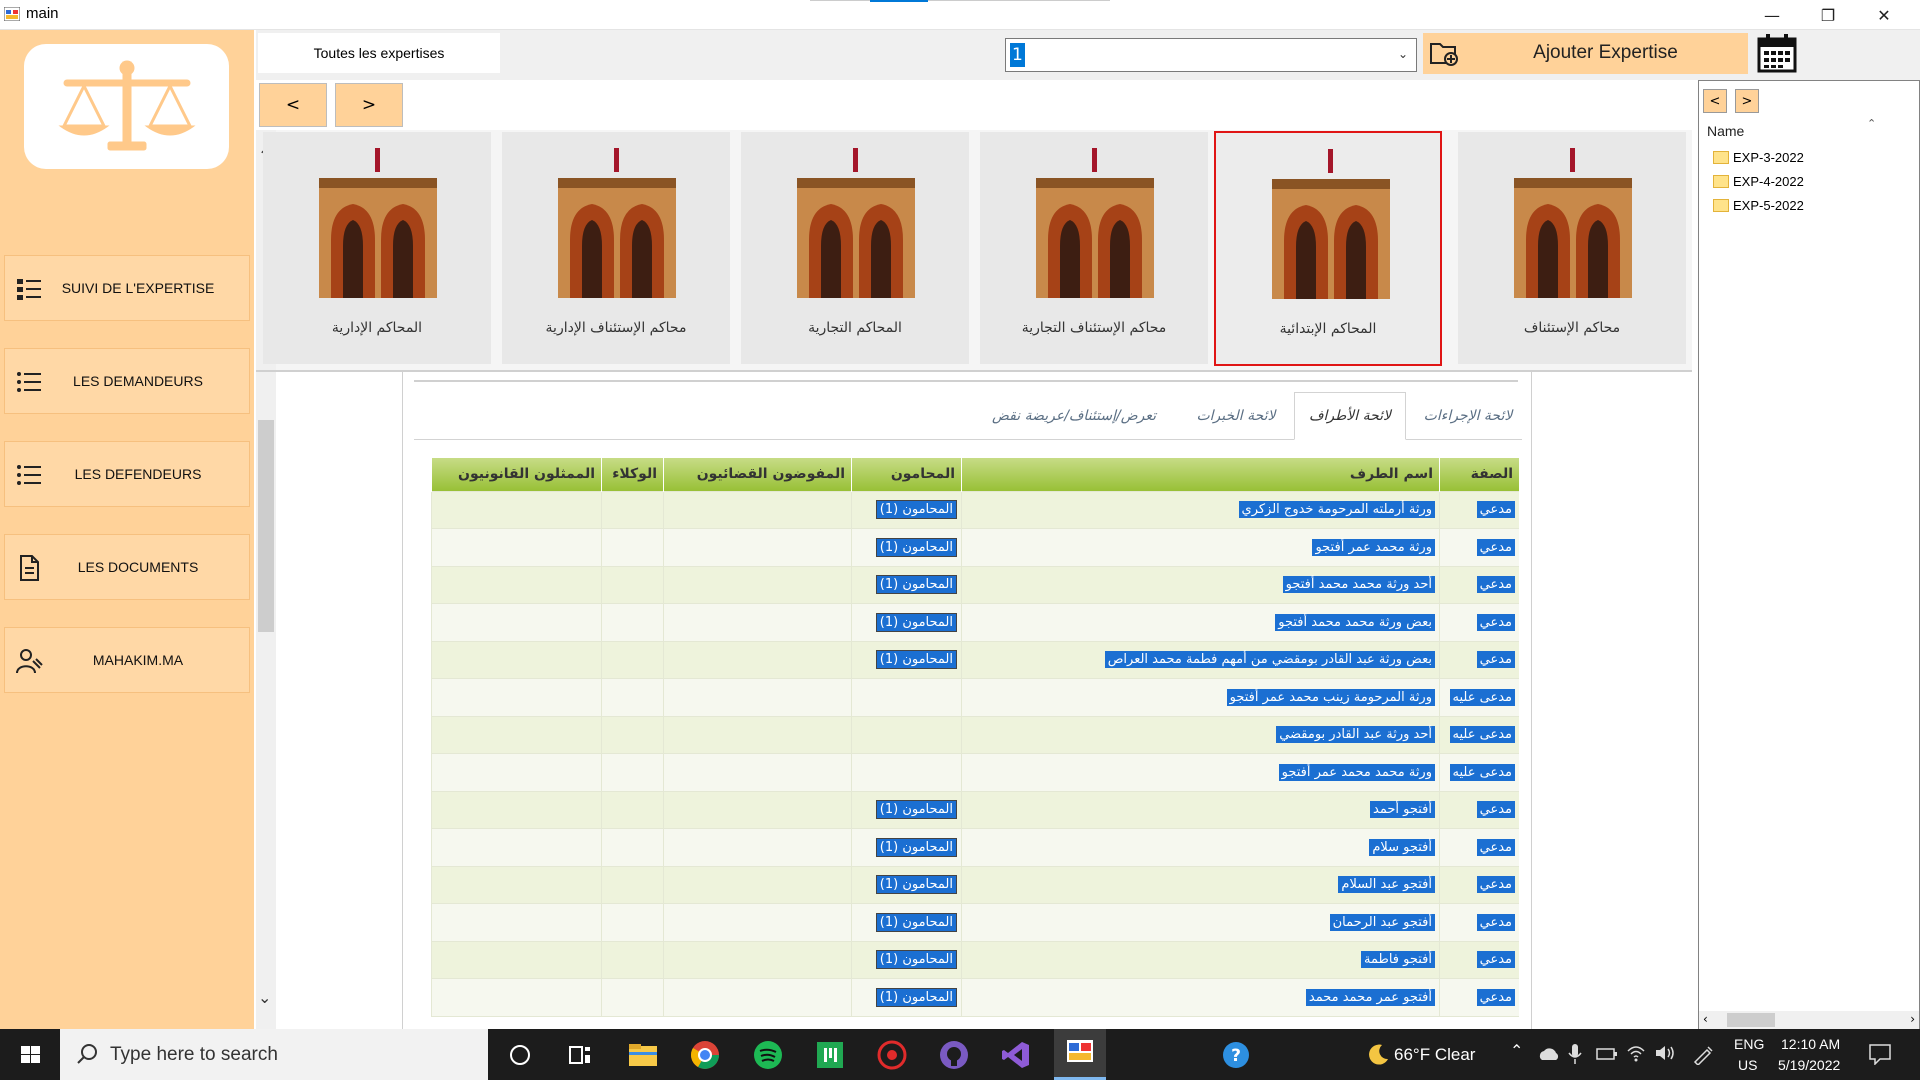  I want to click on volume-icon, so click(1666, 1053).